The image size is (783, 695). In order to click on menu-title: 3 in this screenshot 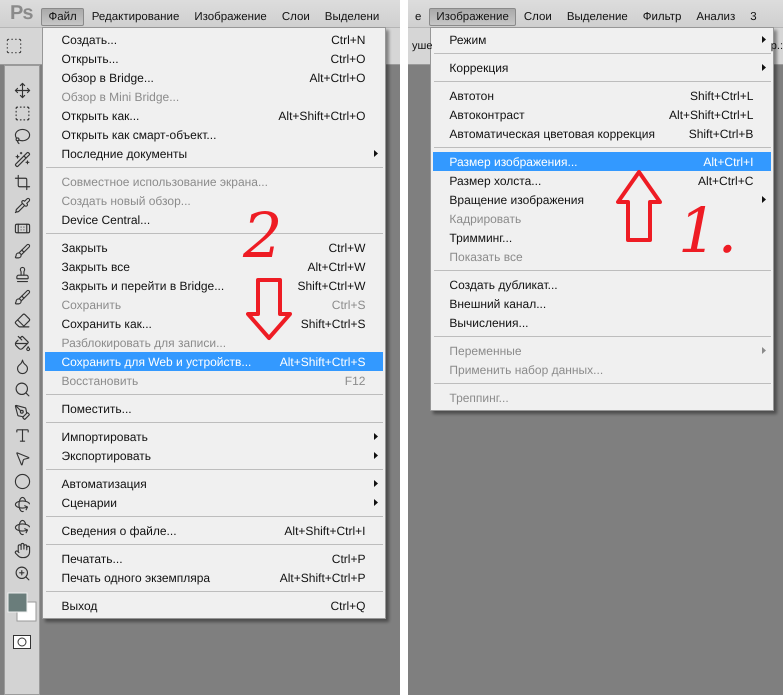, I will do `click(753, 17)`.